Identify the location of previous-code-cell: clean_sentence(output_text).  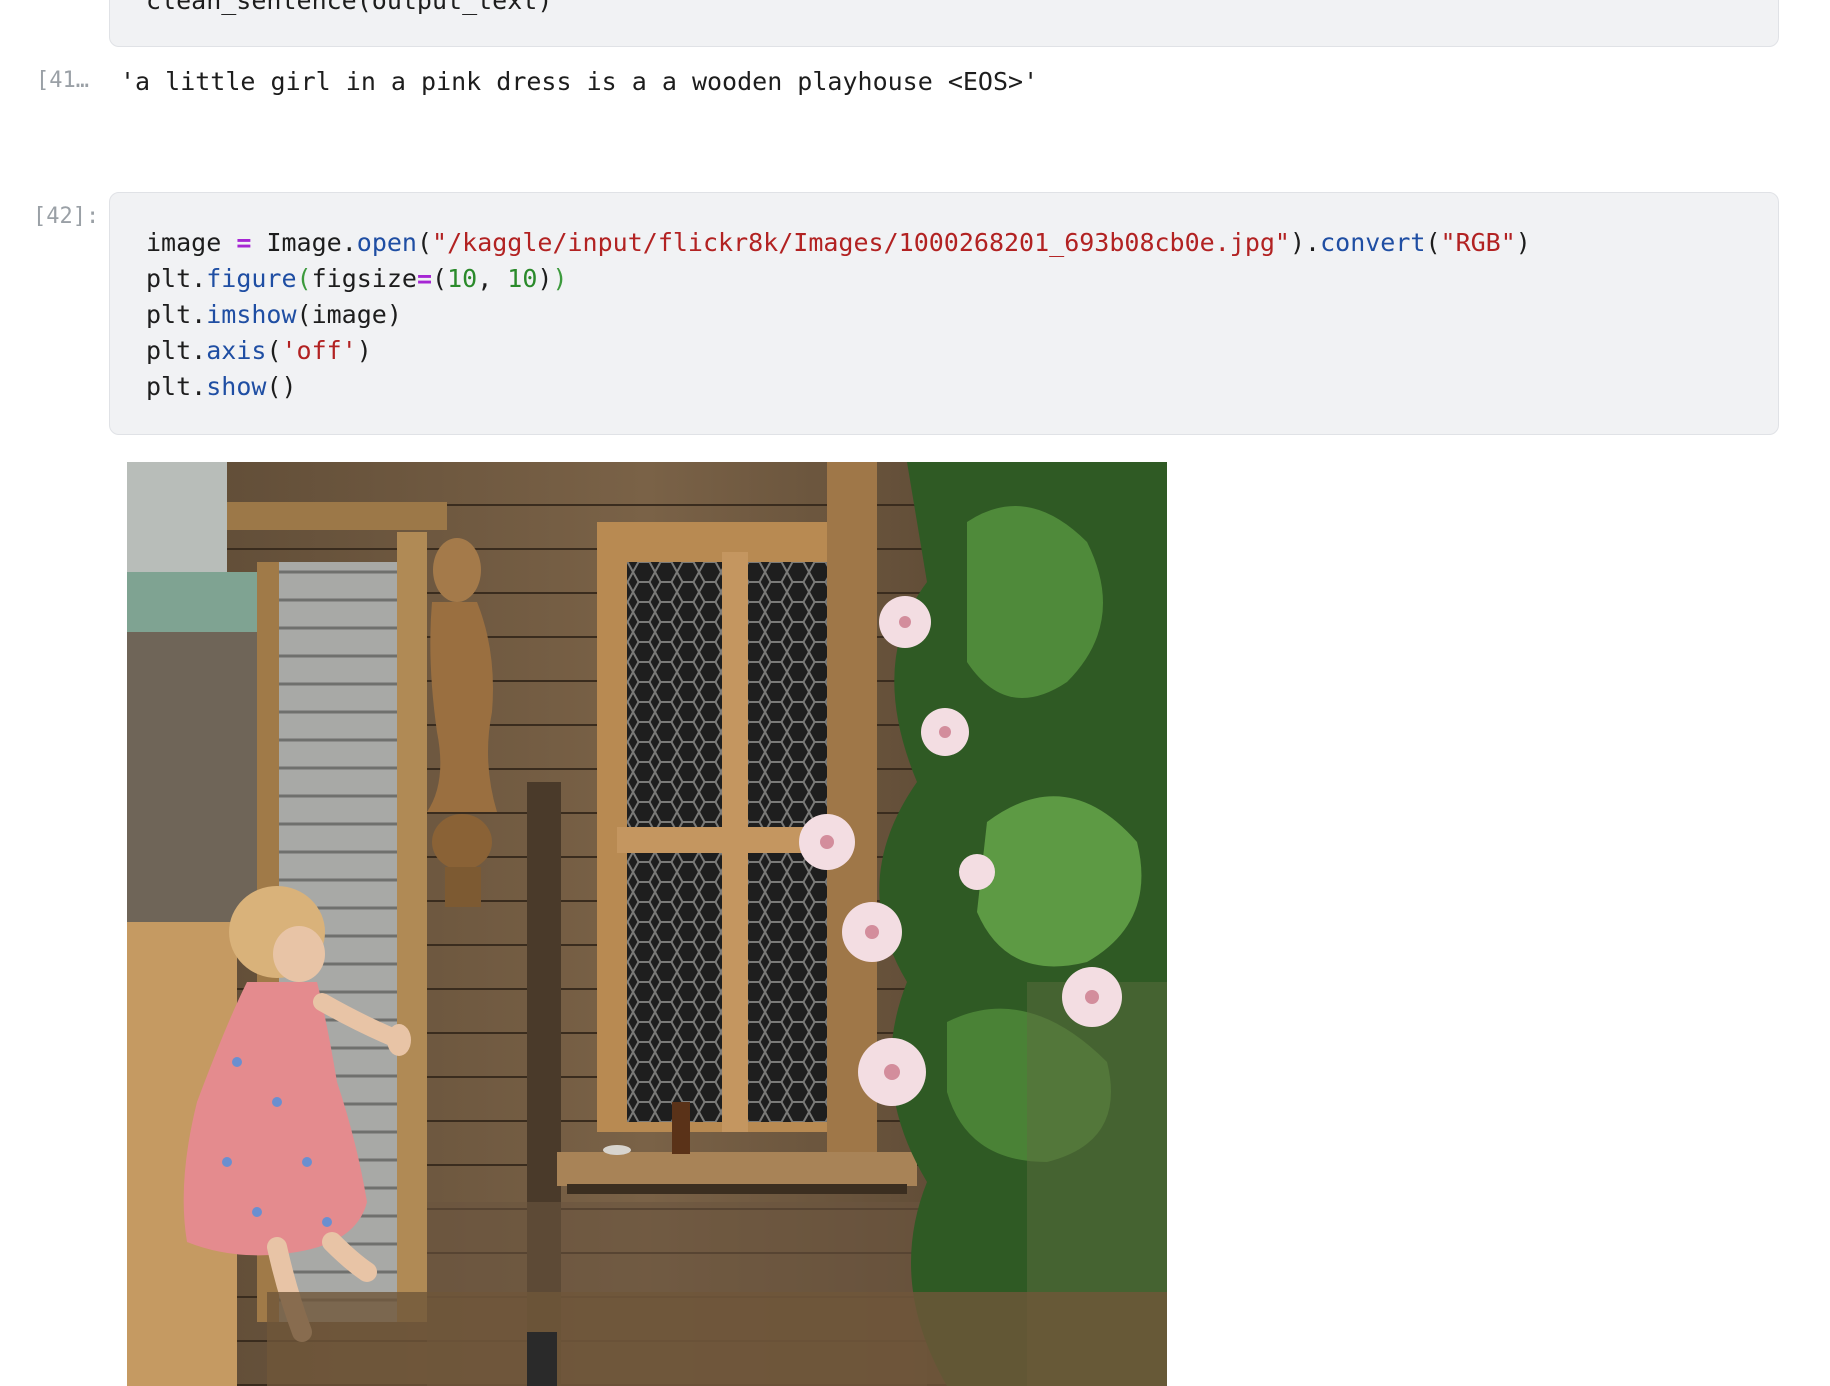
(944, 23).